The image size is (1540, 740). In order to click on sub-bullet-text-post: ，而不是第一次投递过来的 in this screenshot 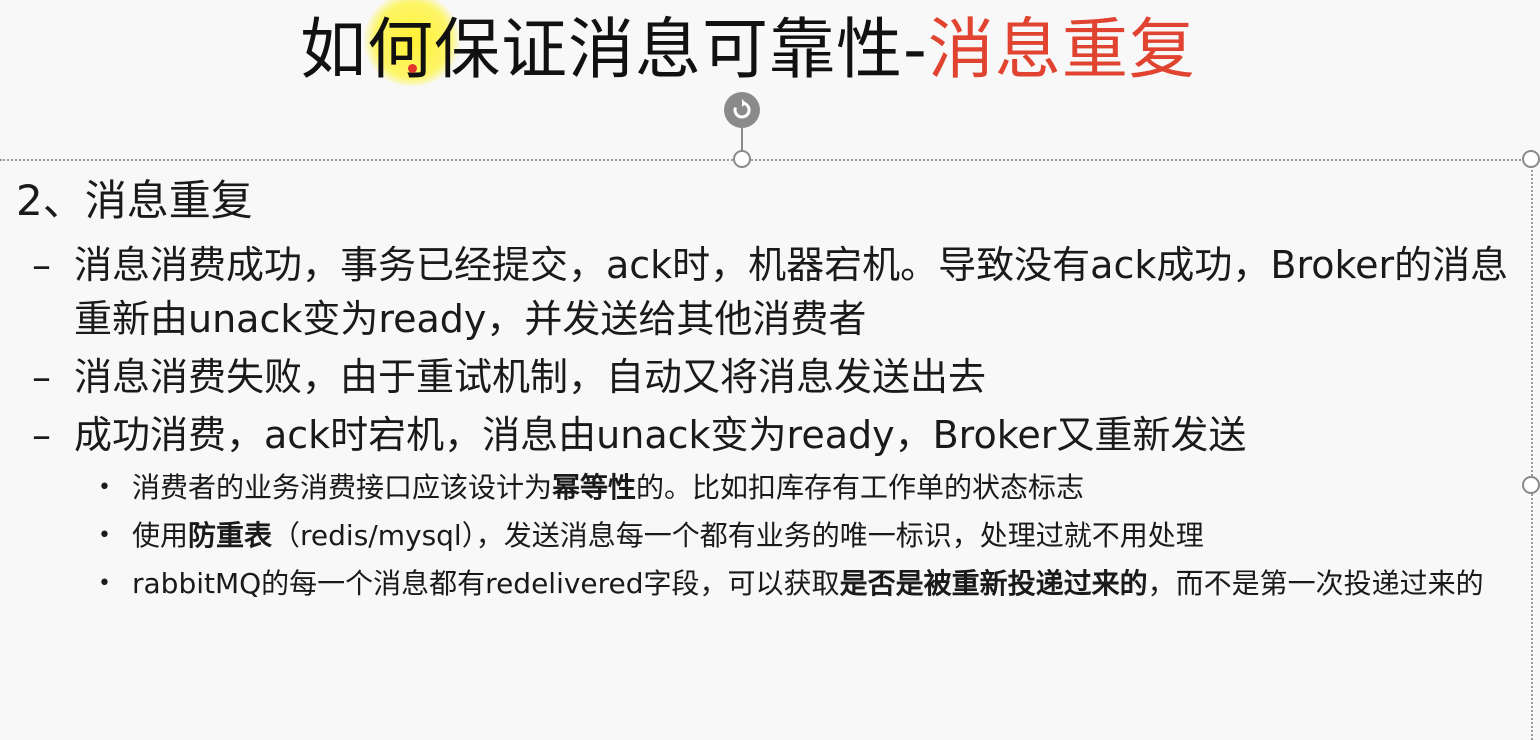, I will do `click(1315, 583)`.